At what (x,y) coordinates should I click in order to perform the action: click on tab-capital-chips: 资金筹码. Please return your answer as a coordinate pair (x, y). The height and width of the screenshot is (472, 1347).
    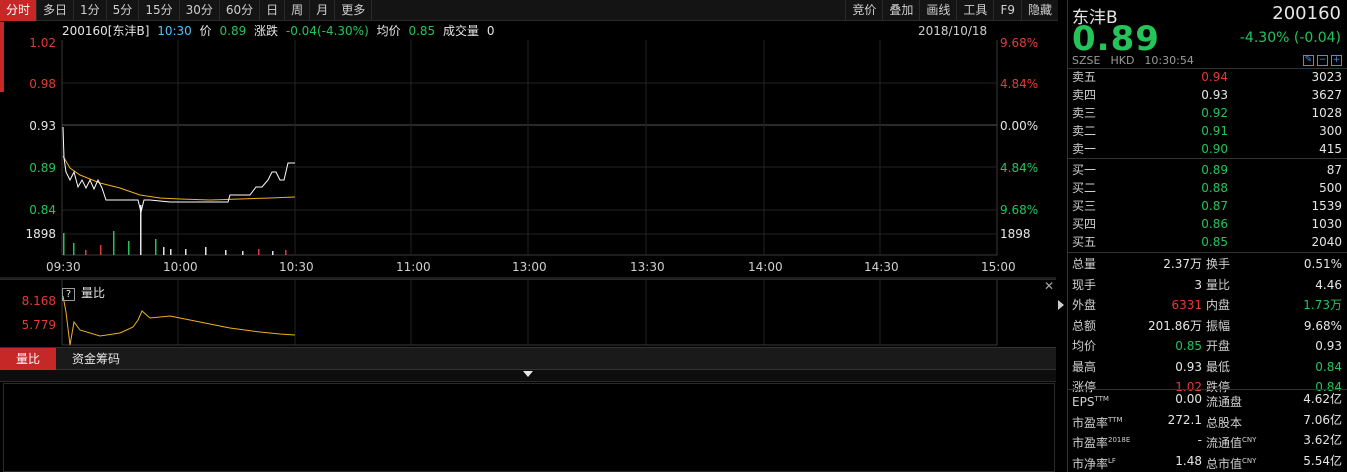
    Looking at the image, I should click on (96, 359).